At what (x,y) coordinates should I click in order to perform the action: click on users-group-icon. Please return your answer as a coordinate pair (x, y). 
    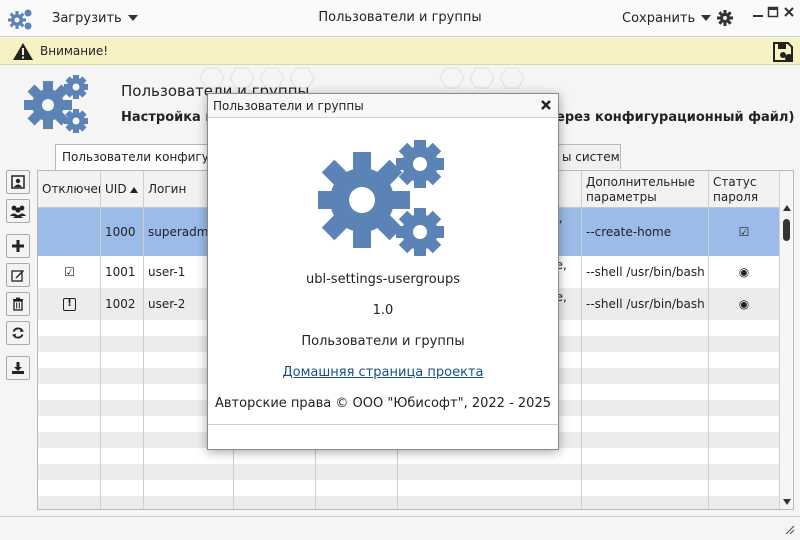
    Looking at the image, I should click on (18, 211).